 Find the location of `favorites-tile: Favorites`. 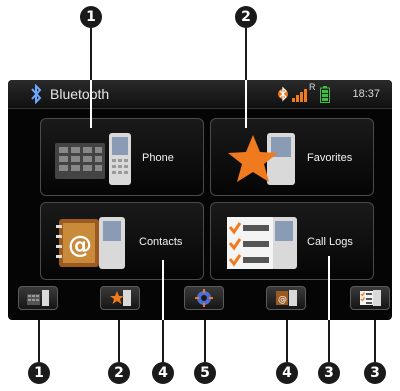

favorites-tile: Favorites is located at coordinates (292, 157).